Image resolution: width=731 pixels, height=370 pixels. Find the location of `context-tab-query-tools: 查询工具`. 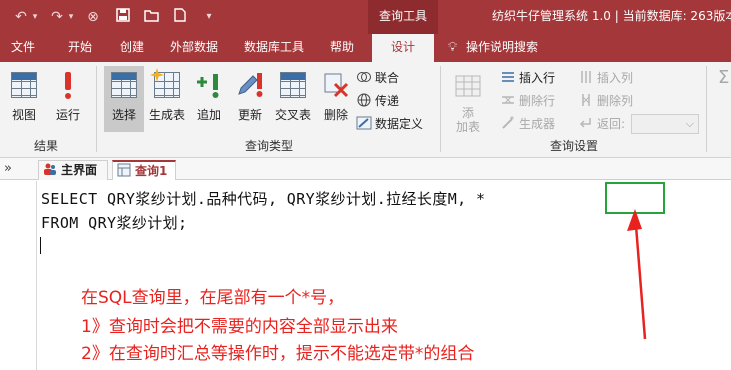

context-tab-query-tools: 查询工具 is located at coordinates (403, 17).